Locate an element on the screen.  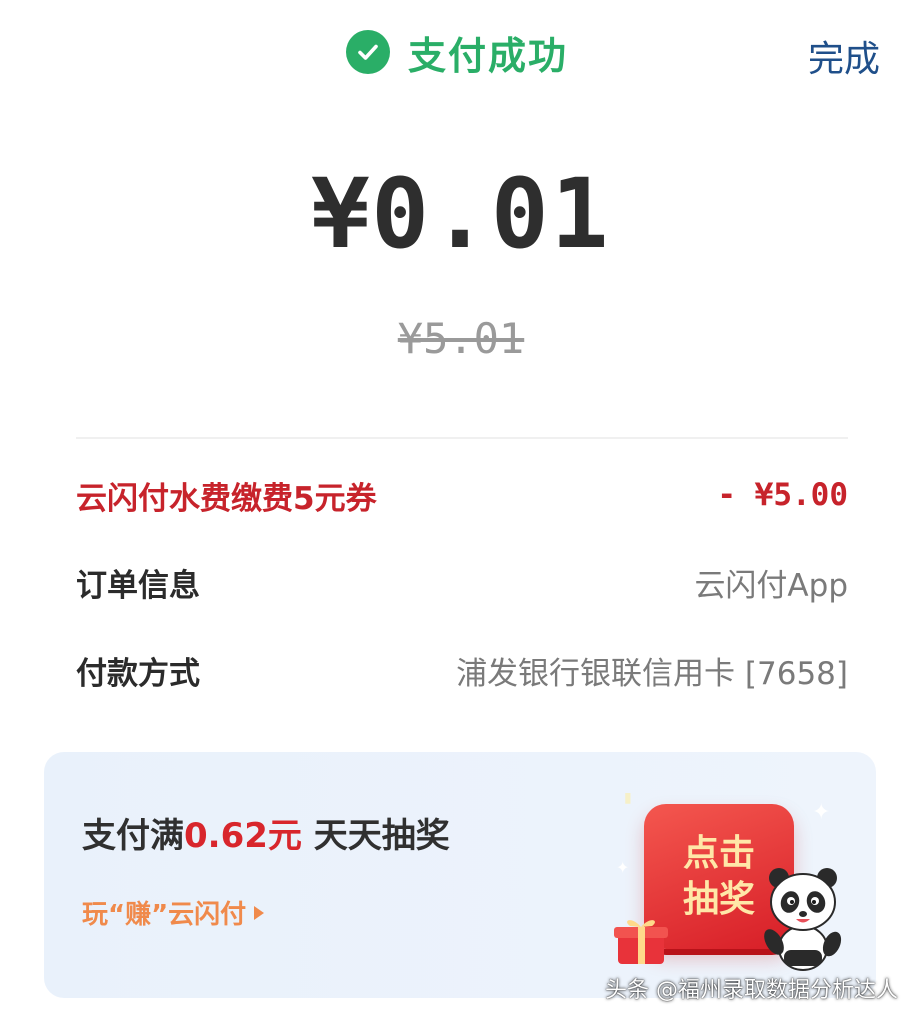
result-header: 支付成功 完成 is located at coordinates (461, 55).